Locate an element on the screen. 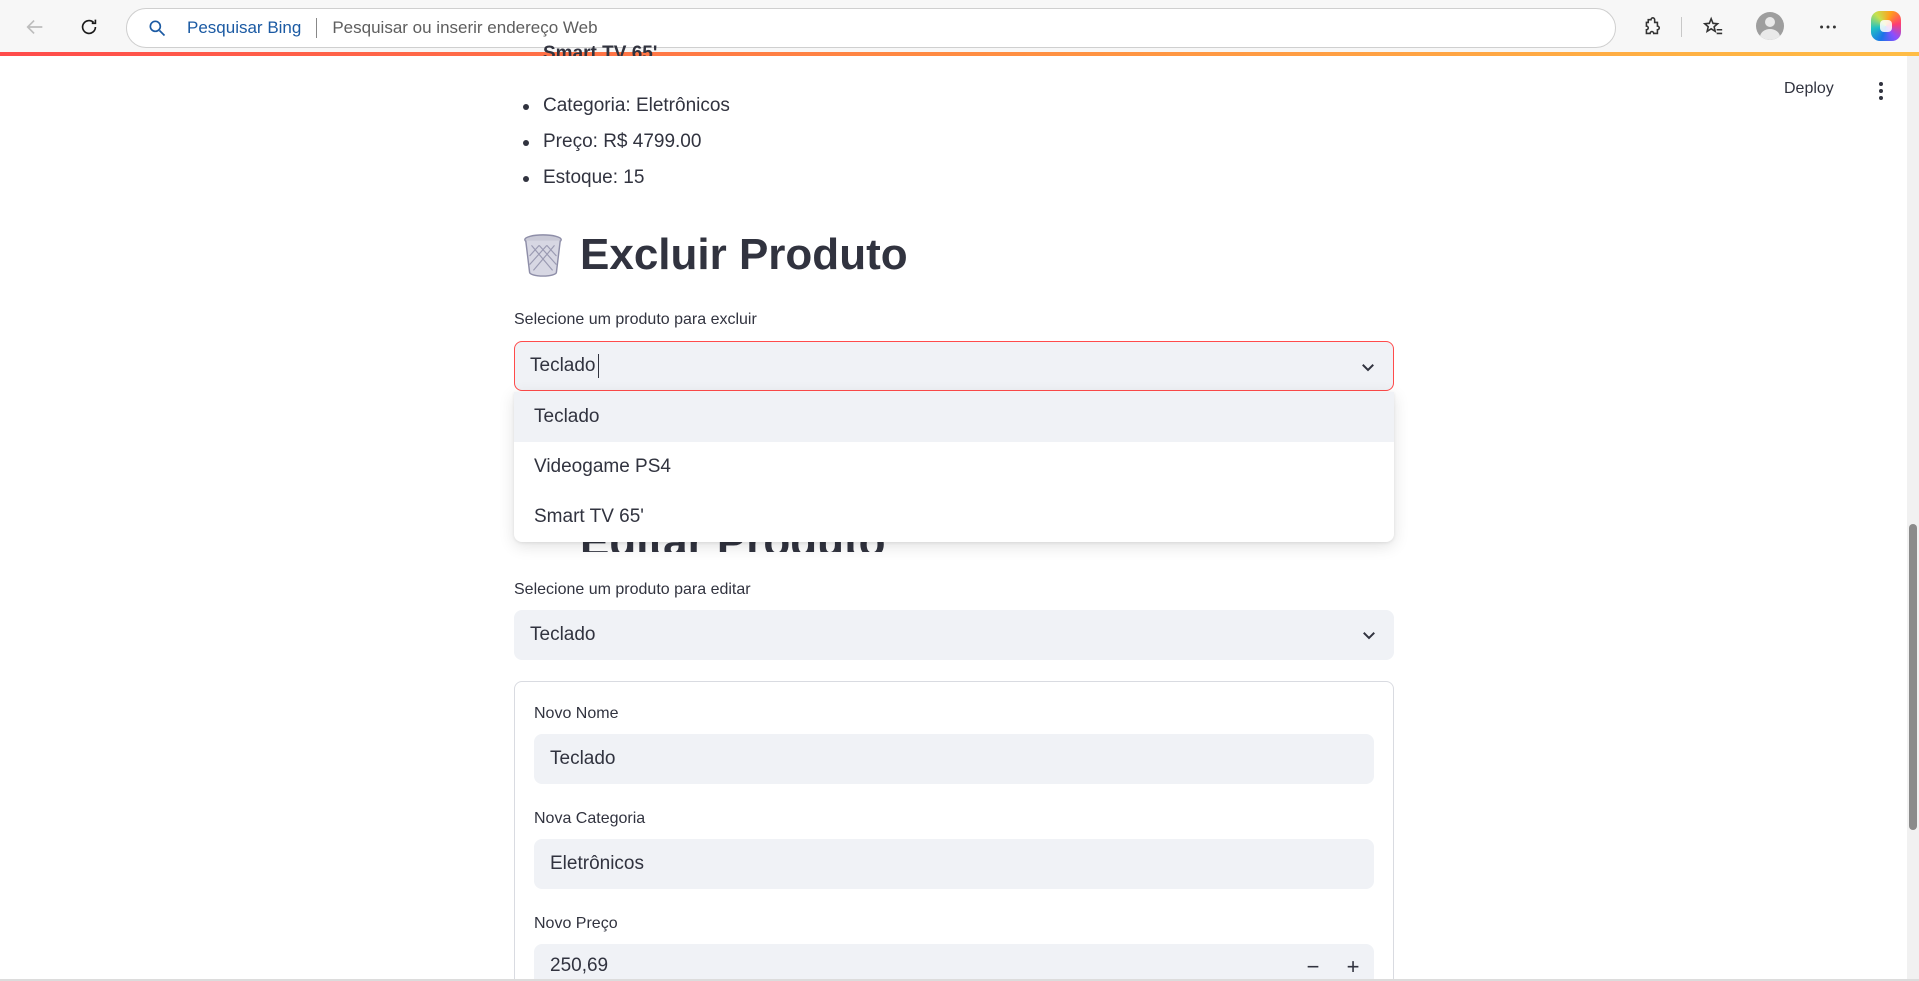  edit-select-label: Selecione um produto para editar is located at coordinates (632, 589).